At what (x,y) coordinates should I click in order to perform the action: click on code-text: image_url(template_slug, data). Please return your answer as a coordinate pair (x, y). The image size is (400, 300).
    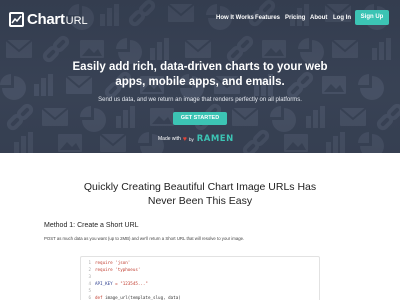
    Looking at the image, I should click on (141, 297).